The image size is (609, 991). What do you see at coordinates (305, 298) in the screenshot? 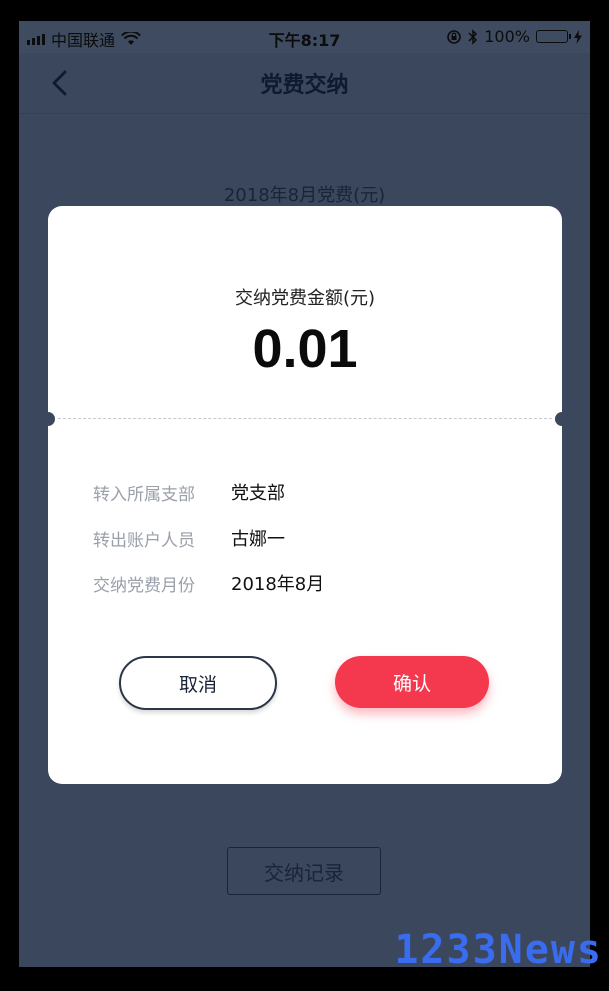
I see `amount-label: 交纳党费金额(元)` at bounding box center [305, 298].